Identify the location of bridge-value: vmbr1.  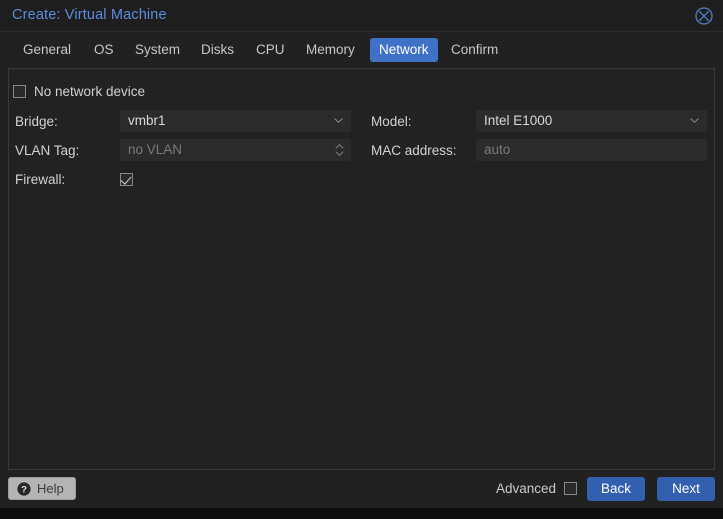
(147, 120).